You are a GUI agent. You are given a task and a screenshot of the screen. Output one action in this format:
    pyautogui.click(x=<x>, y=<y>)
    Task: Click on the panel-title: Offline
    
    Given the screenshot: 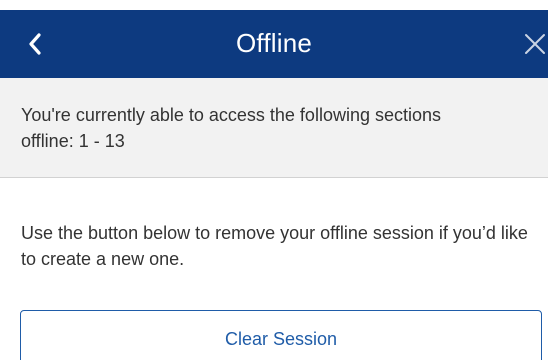 What is the action you would take?
    pyautogui.click(x=274, y=43)
    